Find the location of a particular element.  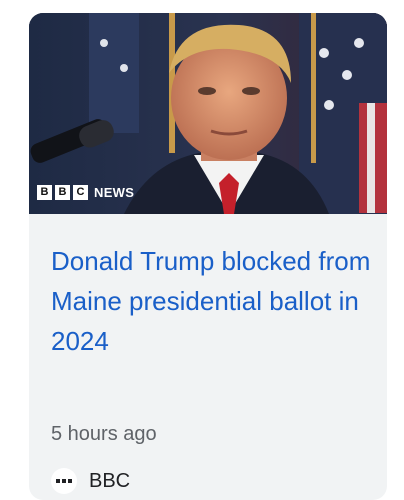

bbc-block-2: B is located at coordinates (62, 192).